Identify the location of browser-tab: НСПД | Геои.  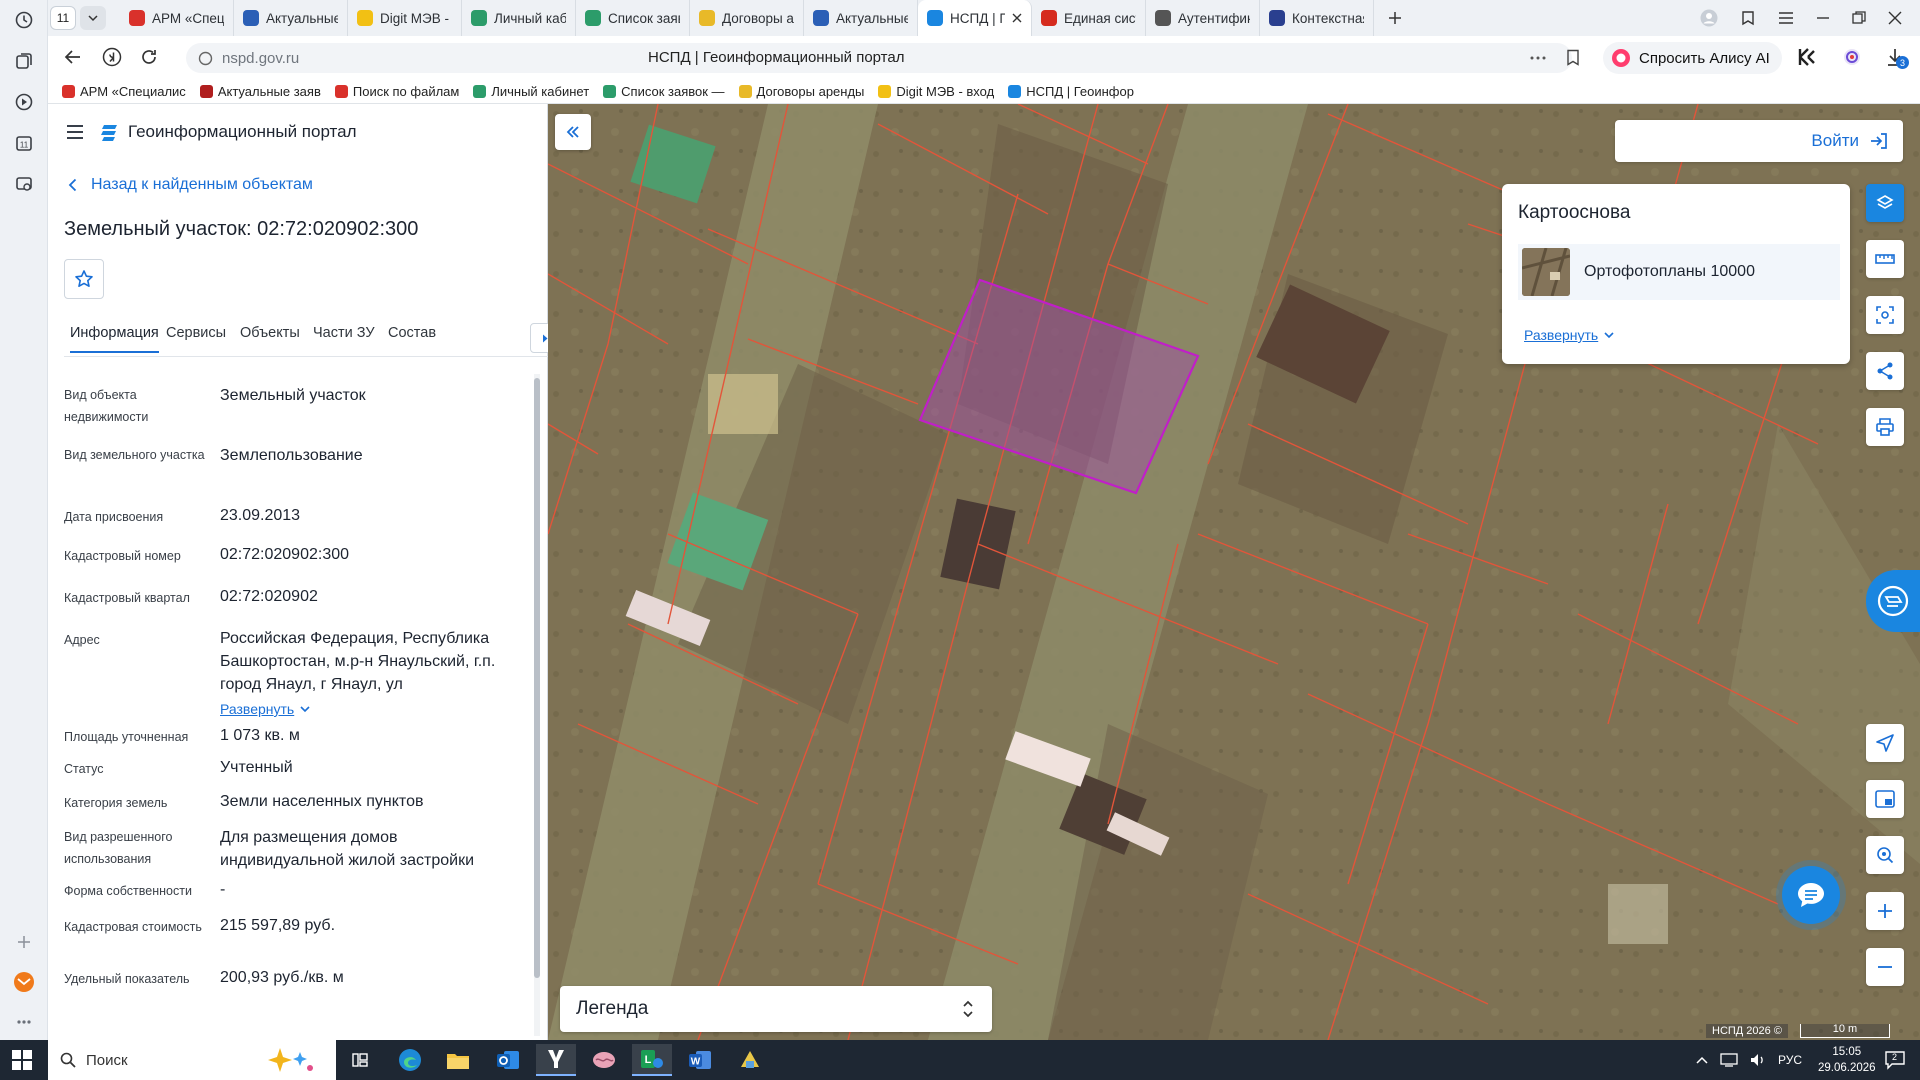
(975, 18).